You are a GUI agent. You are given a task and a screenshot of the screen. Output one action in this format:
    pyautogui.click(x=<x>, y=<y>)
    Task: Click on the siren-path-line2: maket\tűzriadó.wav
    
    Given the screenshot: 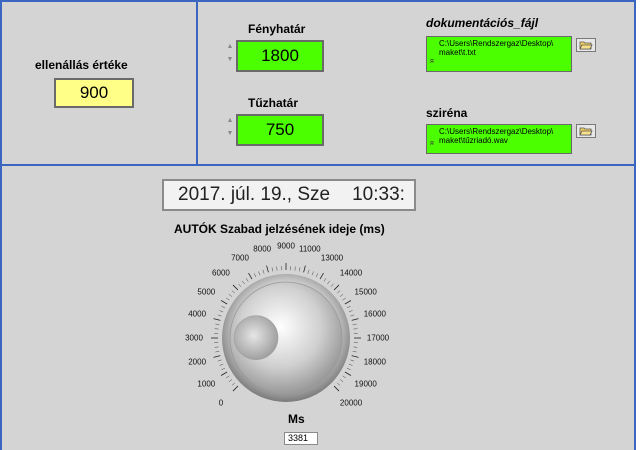 What is the action you would take?
    pyautogui.click(x=473, y=140)
    